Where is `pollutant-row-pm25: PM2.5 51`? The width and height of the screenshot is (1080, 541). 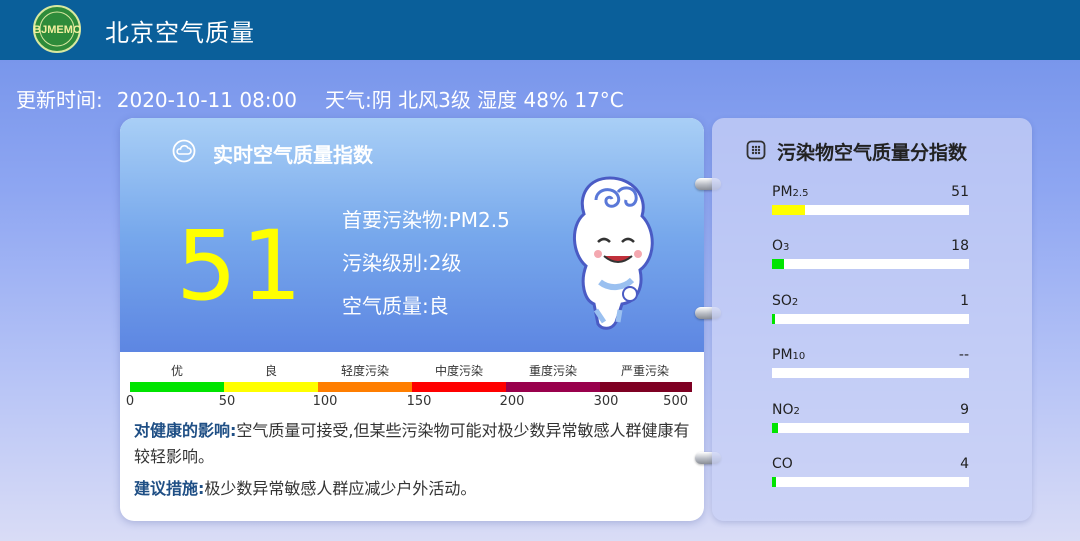 pollutant-row-pm25: PM2.5 51 is located at coordinates (870, 204).